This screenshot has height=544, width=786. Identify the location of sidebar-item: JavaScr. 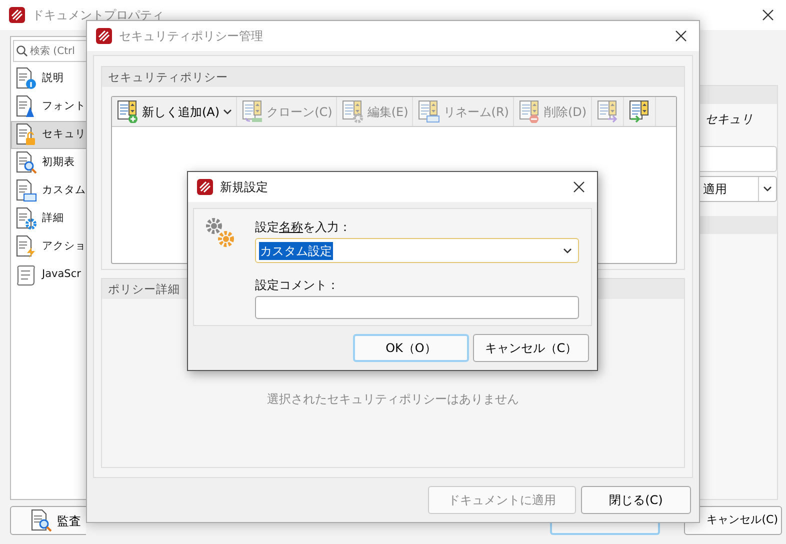
(48, 275).